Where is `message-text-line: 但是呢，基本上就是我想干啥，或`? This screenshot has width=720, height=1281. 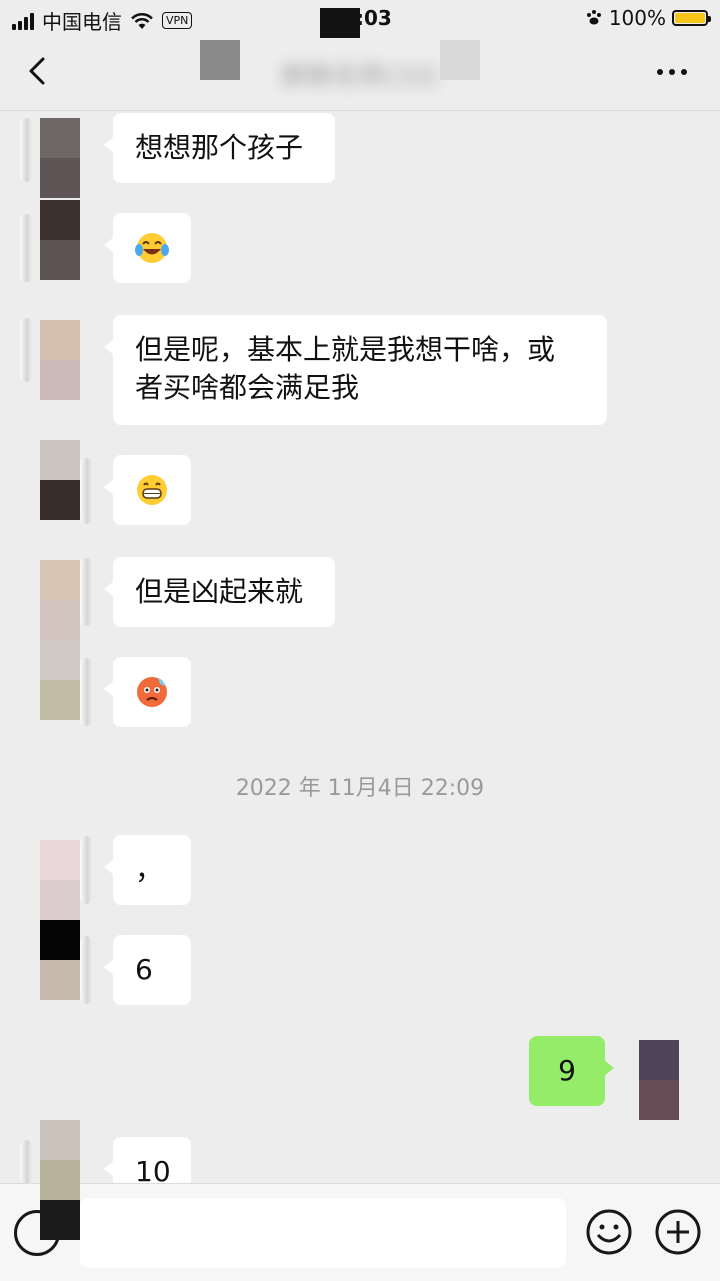 message-text-line: 但是呢，基本上就是我想干啥，或 is located at coordinates (345, 349).